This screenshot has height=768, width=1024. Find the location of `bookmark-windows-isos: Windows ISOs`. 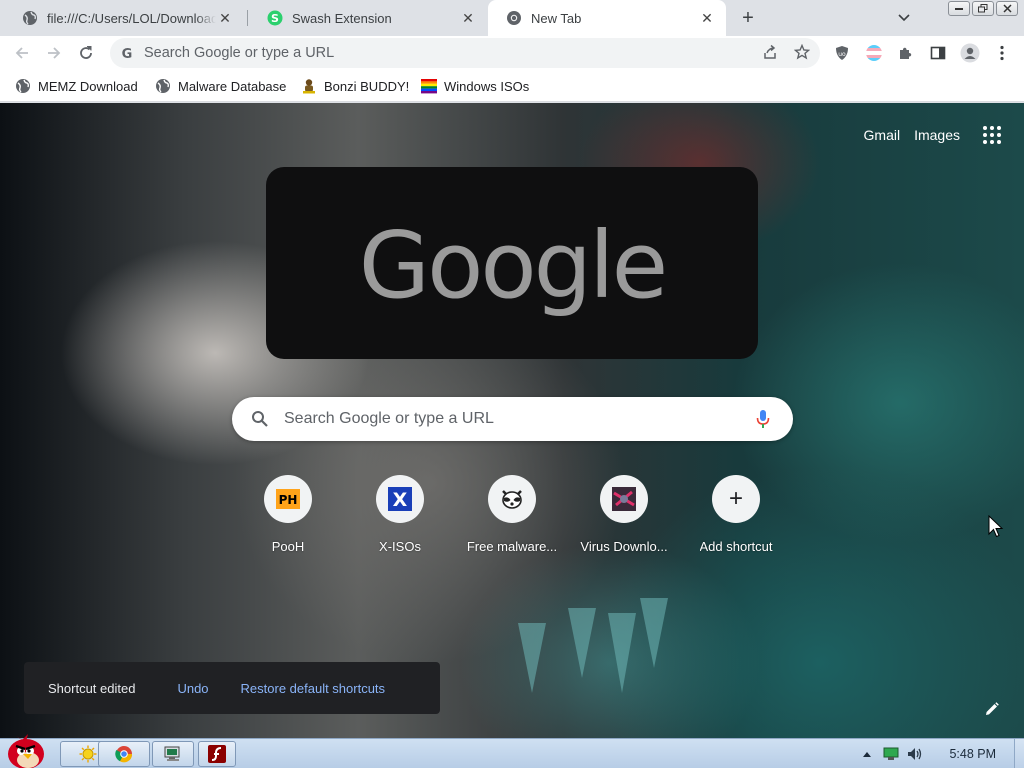

bookmark-windows-isos: Windows ISOs is located at coordinates (475, 86).